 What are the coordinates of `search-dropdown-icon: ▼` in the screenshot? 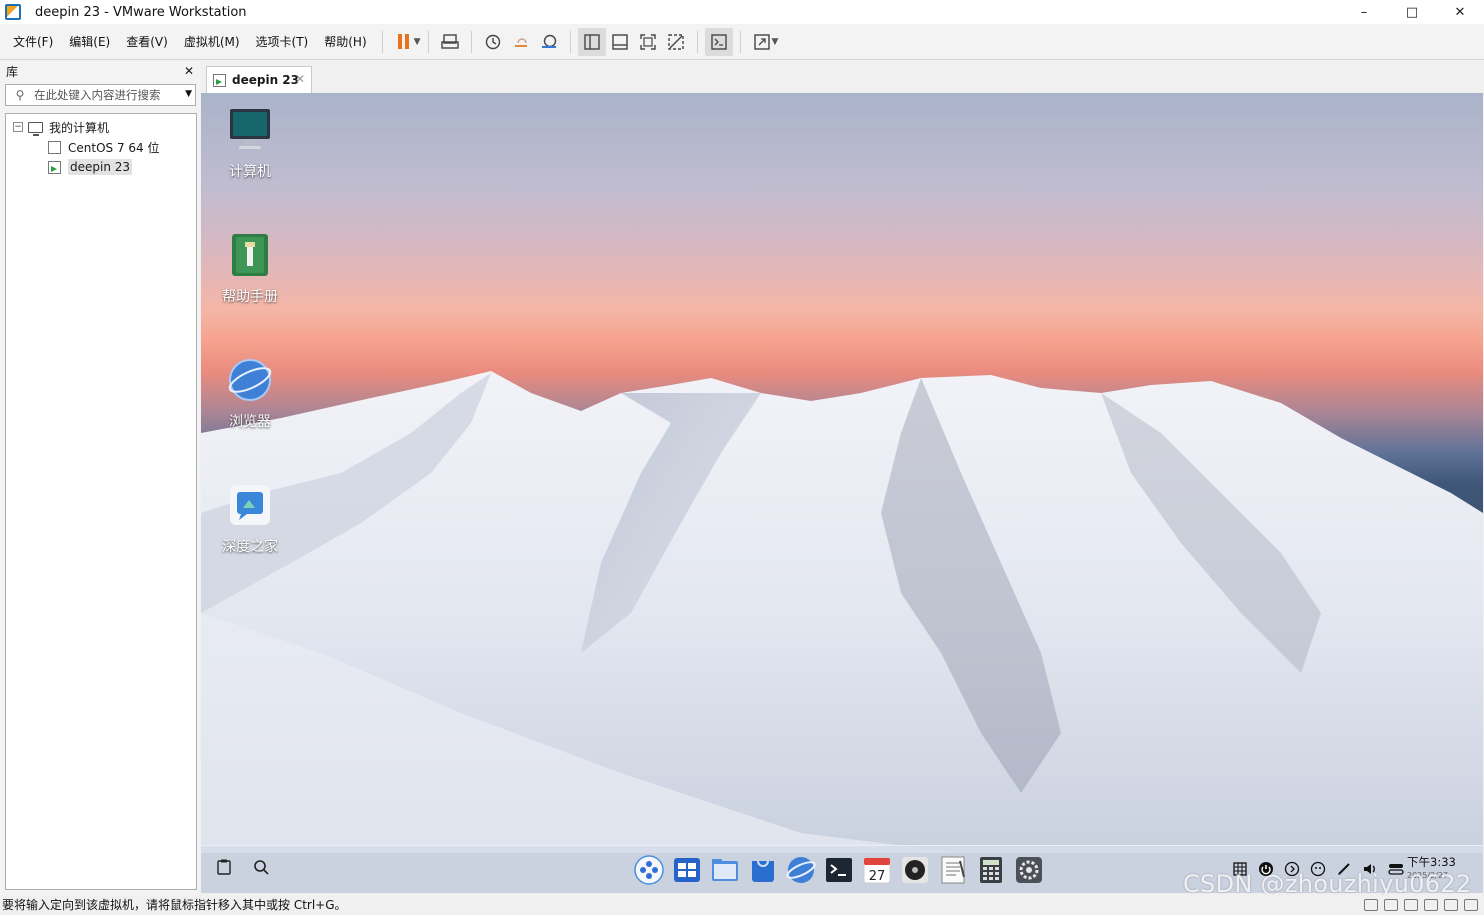 It's located at (188, 94).